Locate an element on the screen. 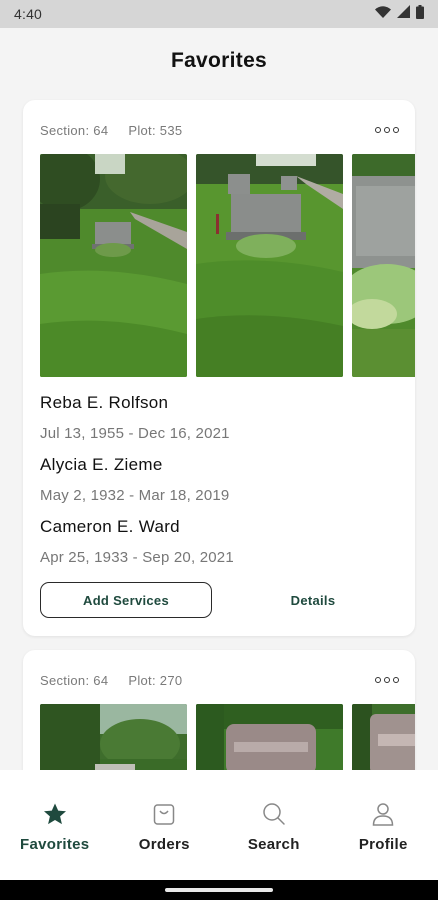  status-time: 4:40 is located at coordinates (28, 14).